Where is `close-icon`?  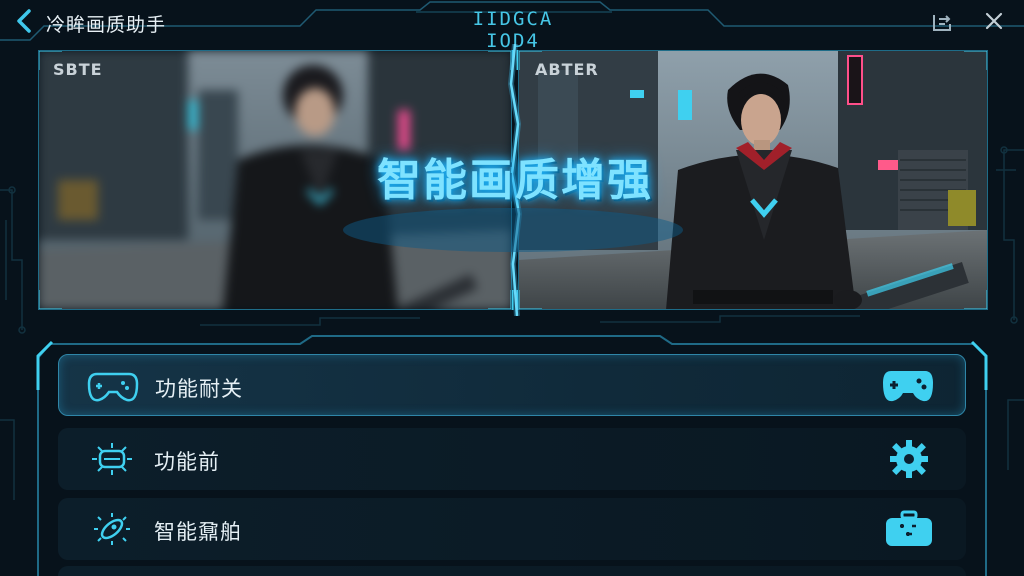
close-icon is located at coordinates (994, 21).